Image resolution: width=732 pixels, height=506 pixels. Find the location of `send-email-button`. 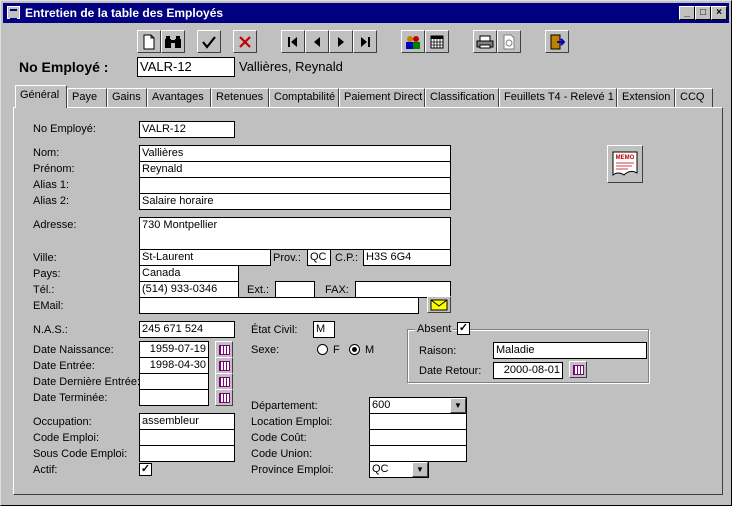

send-email-button is located at coordinates (439, 304).